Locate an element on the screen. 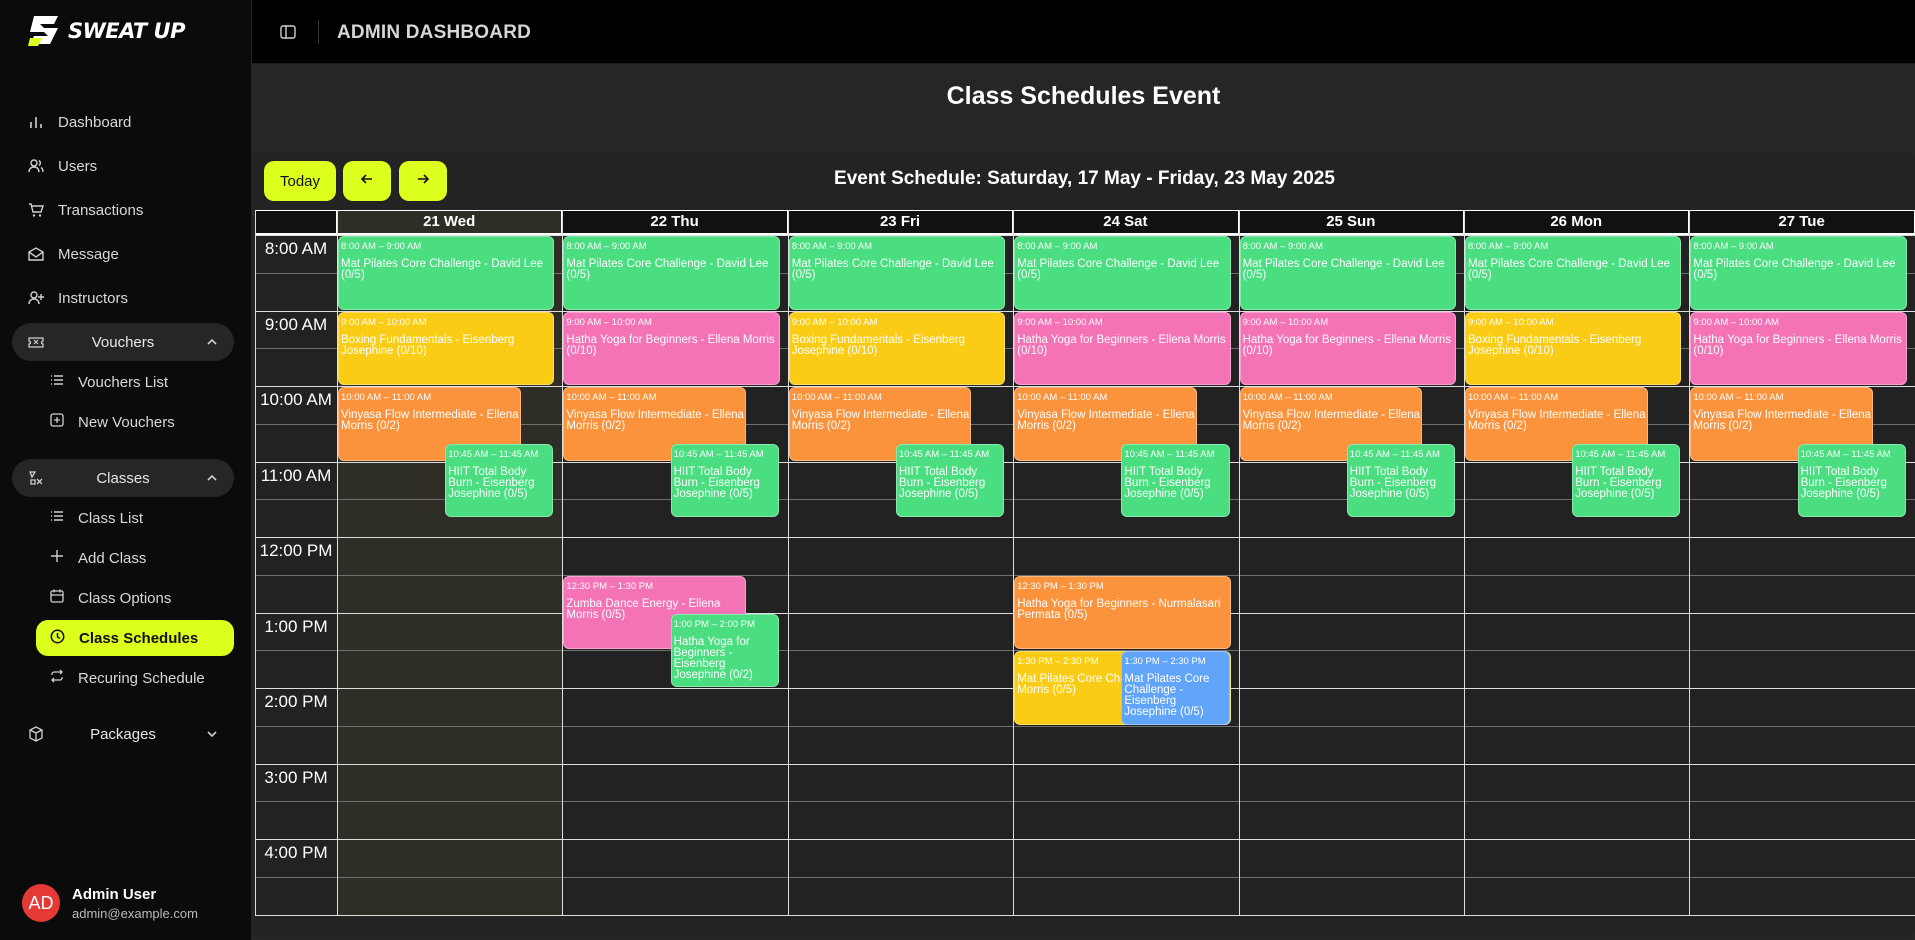 The height and width of the screenshot is (940, 1915). time-label: 8:00 AM is located at coordinates (296, 248).